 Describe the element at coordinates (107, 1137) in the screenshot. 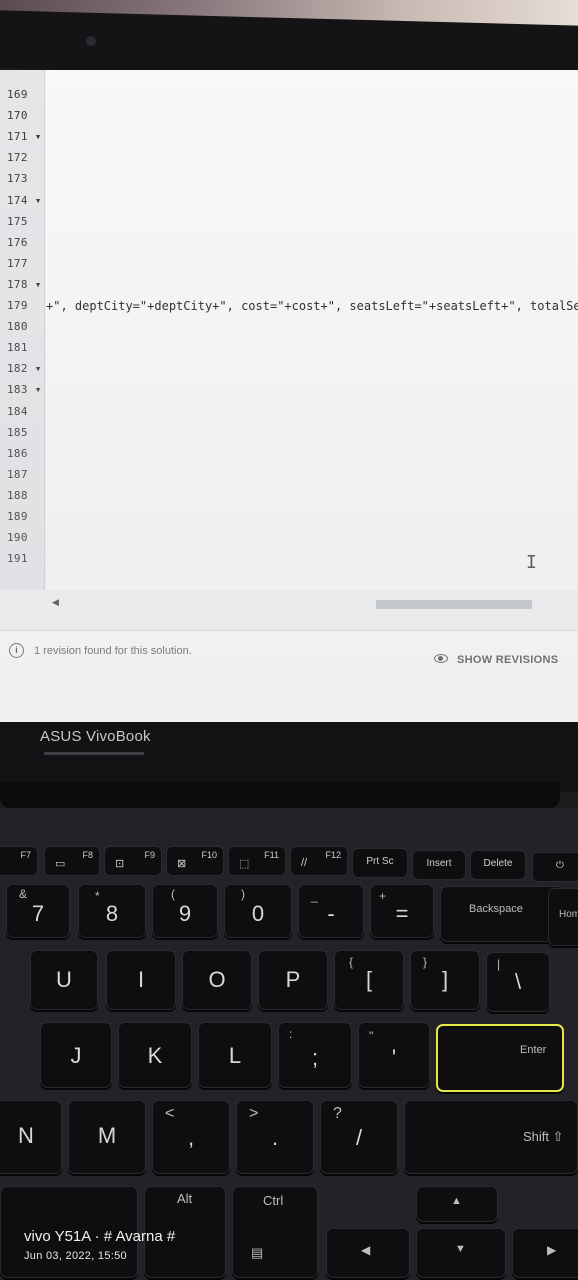

I see `key-m: M` at that location.